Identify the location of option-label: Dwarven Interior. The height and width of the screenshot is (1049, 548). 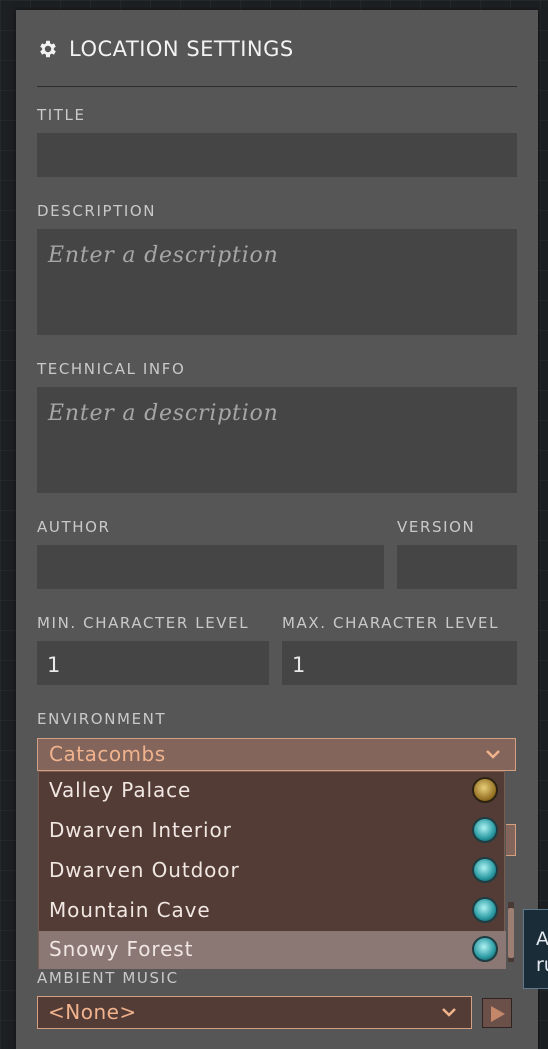
(140, 830).